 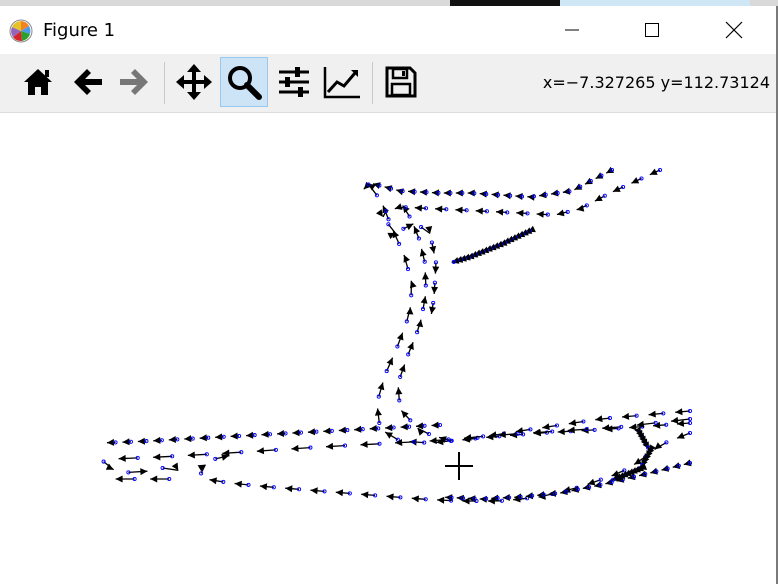 I want to click on edit-axes-button, so click(x=342, y=82).